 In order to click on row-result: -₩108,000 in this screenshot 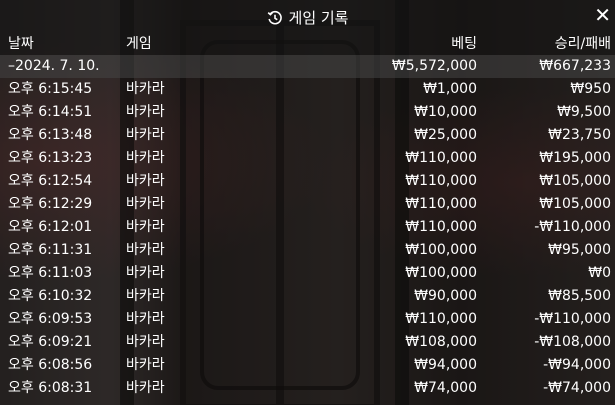, I will do `click(572, 342)`.